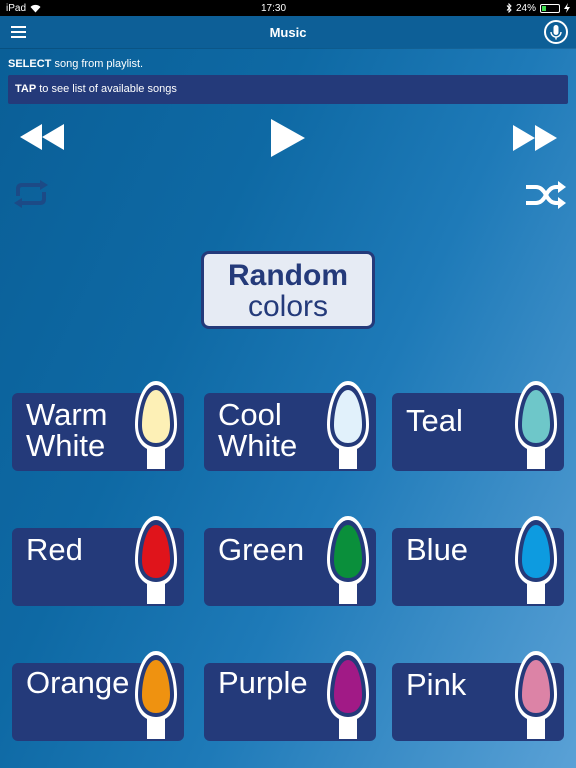 This screenshot has width=576, height=768. Describe the element at coordinates (31, 194) in the screenshot. I see `repeat-icon` at that location.